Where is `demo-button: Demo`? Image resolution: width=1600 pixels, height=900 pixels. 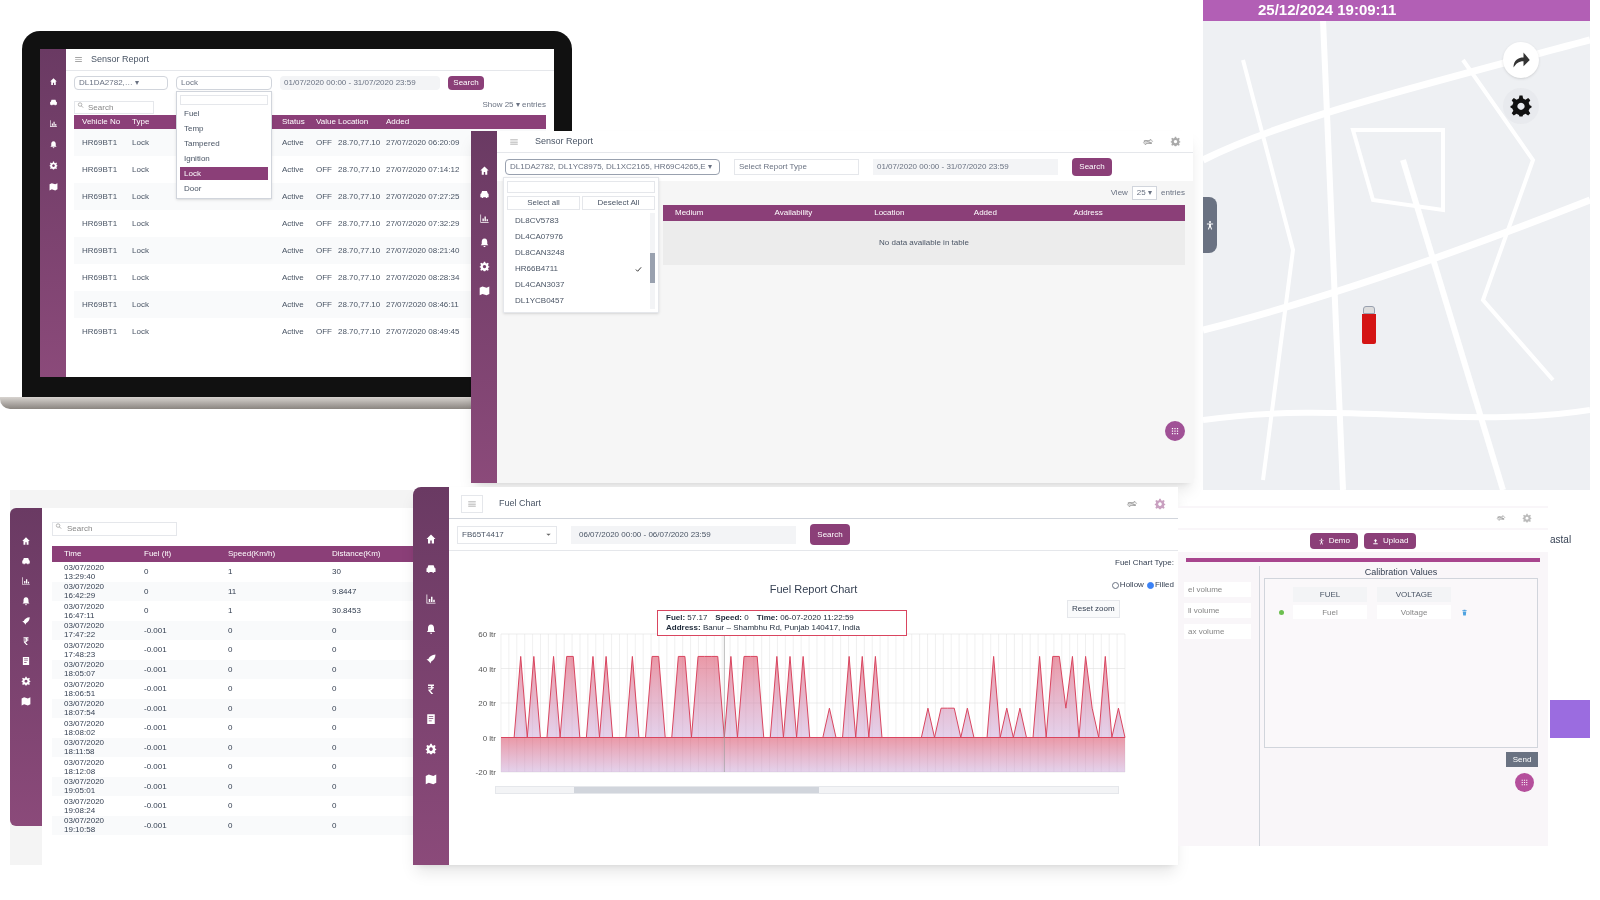
demo-button: Demo is located at coordinates (1333, 541).